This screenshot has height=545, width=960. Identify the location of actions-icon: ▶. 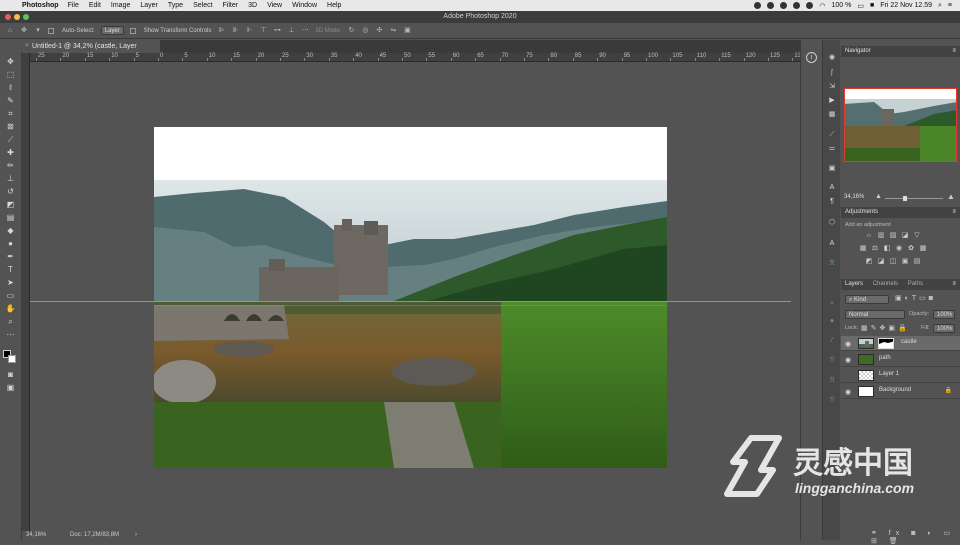
(832, 100).